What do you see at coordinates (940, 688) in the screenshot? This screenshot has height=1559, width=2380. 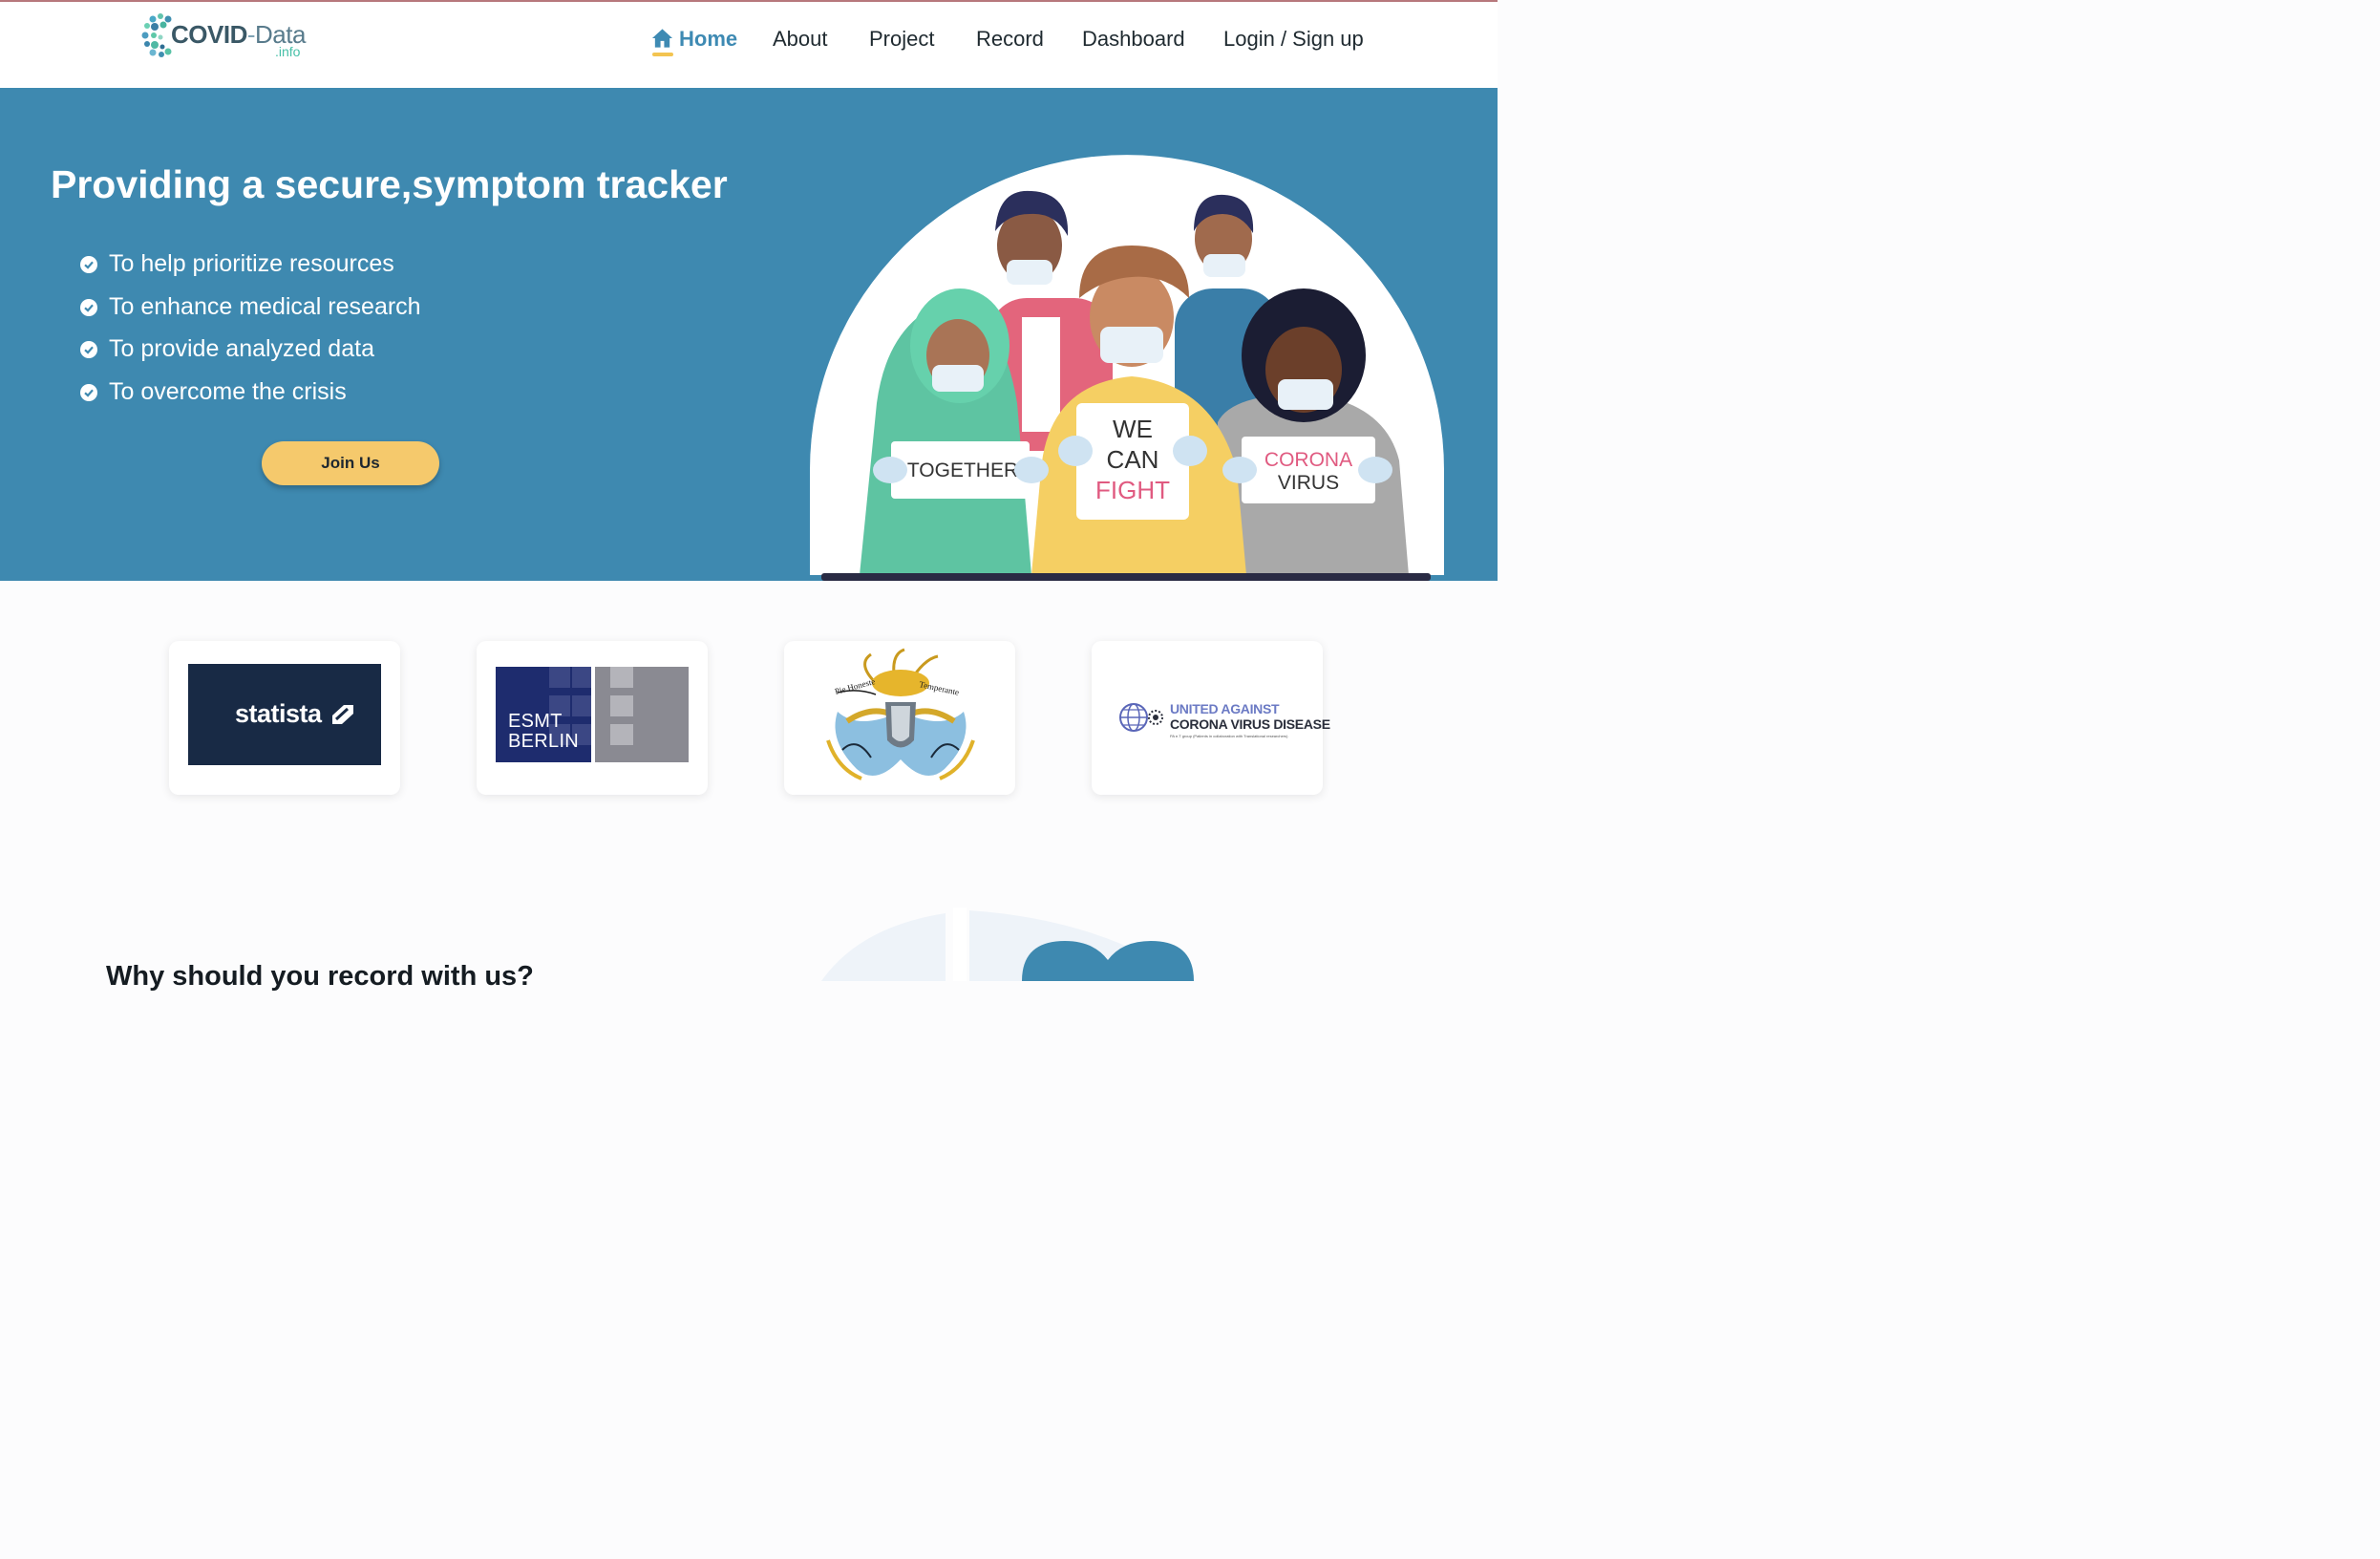 I see `crest-motto-right: Temperante` at bounding box center [940, 688].